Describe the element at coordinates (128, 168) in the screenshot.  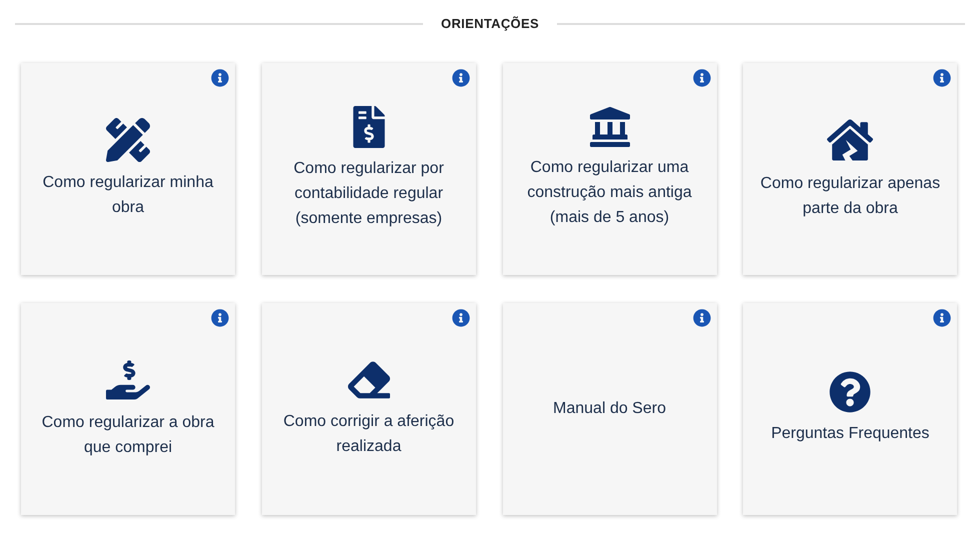
I see `guide-card: Como regularizar minha obra` at that location.